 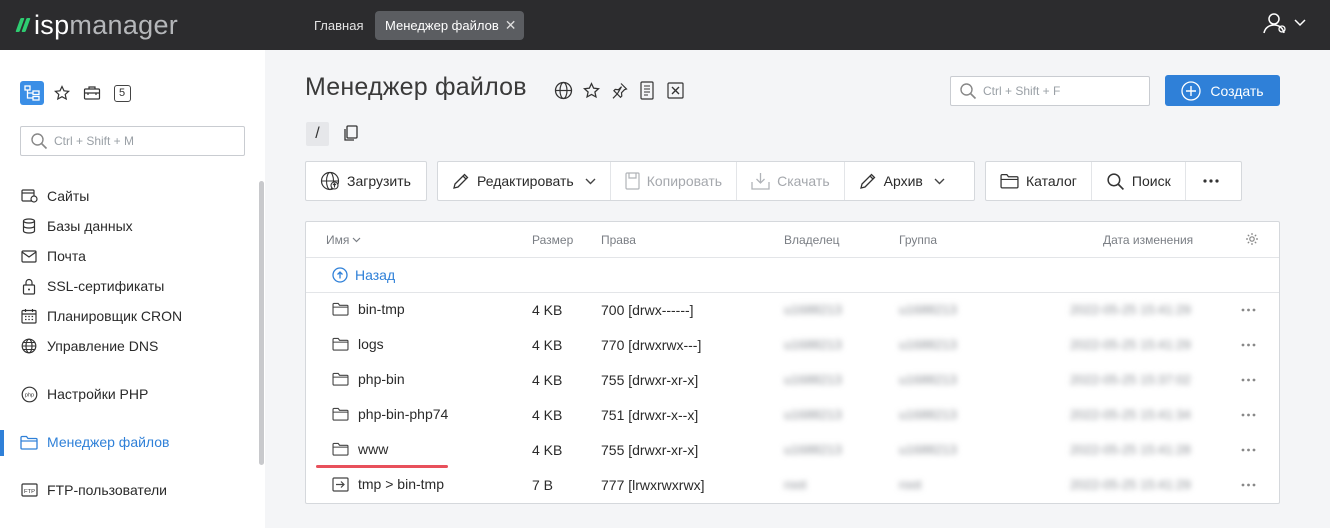 I want to click on logo-sub-text: manager, so click(x=124, y=24).